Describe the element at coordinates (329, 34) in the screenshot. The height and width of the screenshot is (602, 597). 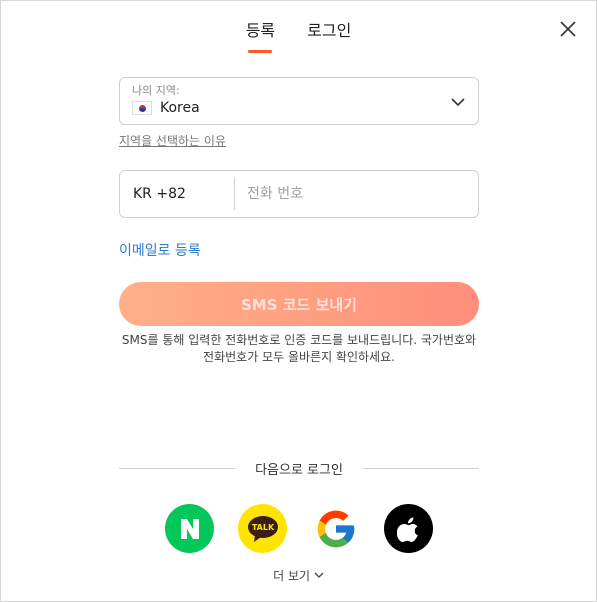
I see `tab-login: 로그인` at that location.